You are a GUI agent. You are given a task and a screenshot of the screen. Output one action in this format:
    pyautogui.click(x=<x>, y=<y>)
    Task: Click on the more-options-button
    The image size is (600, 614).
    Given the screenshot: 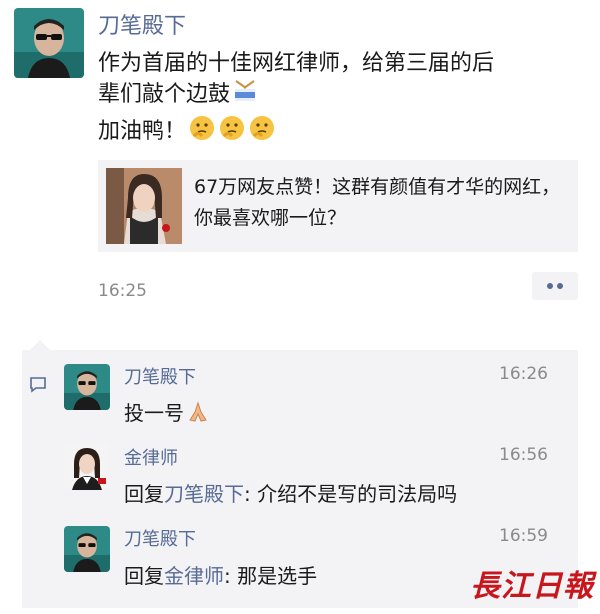 What is the action you would take?
    pyautogui.click(x=555, y=286)
    